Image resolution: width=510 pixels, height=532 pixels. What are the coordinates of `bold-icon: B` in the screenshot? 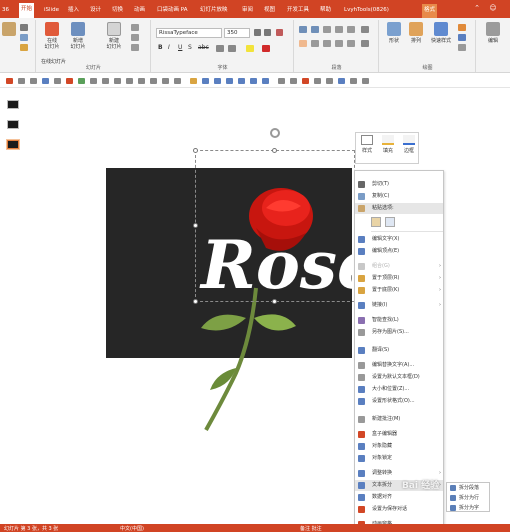 It's located at (160, 47).